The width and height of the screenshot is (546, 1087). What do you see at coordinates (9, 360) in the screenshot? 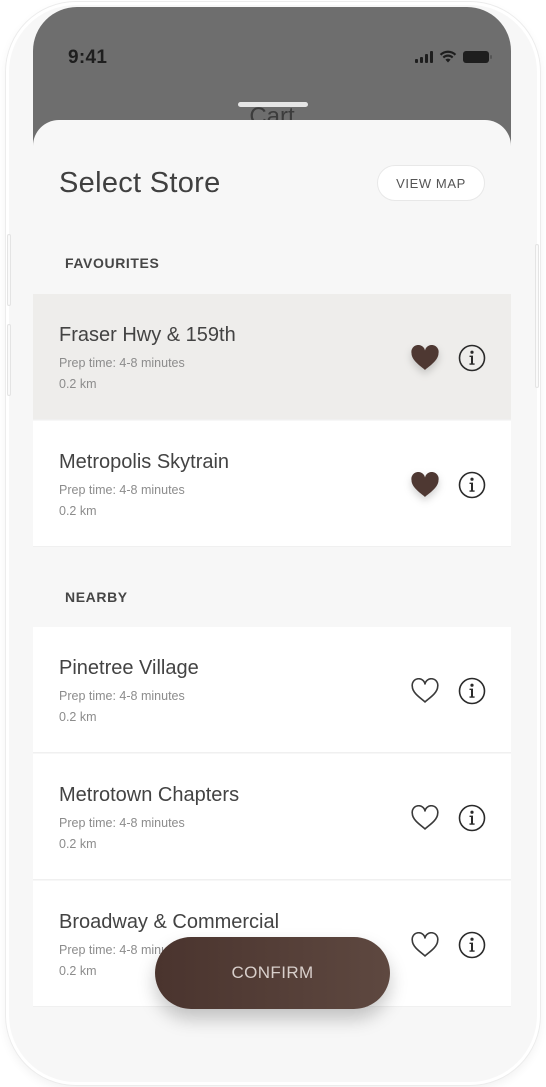
I see `volume-down-button` at bounding box center [9, 360].